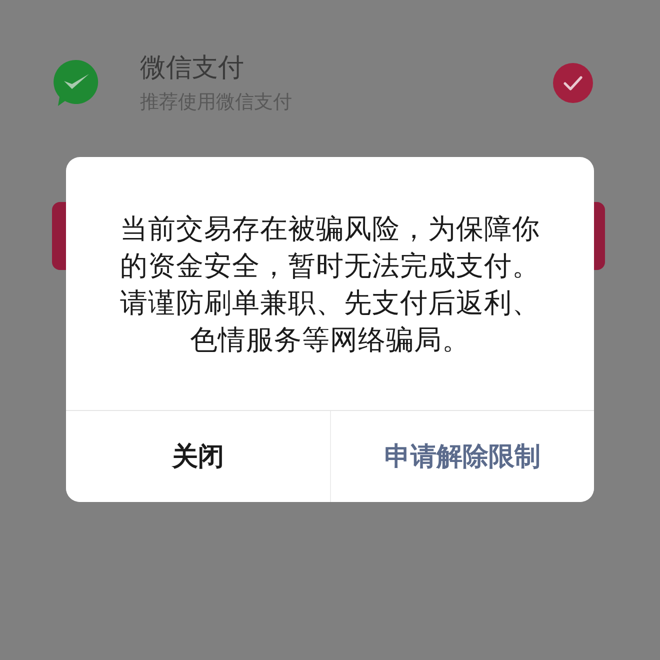 This screenshot has height=660, width=660. I want to click on payment-title: 微信支付, so click(192, 68).